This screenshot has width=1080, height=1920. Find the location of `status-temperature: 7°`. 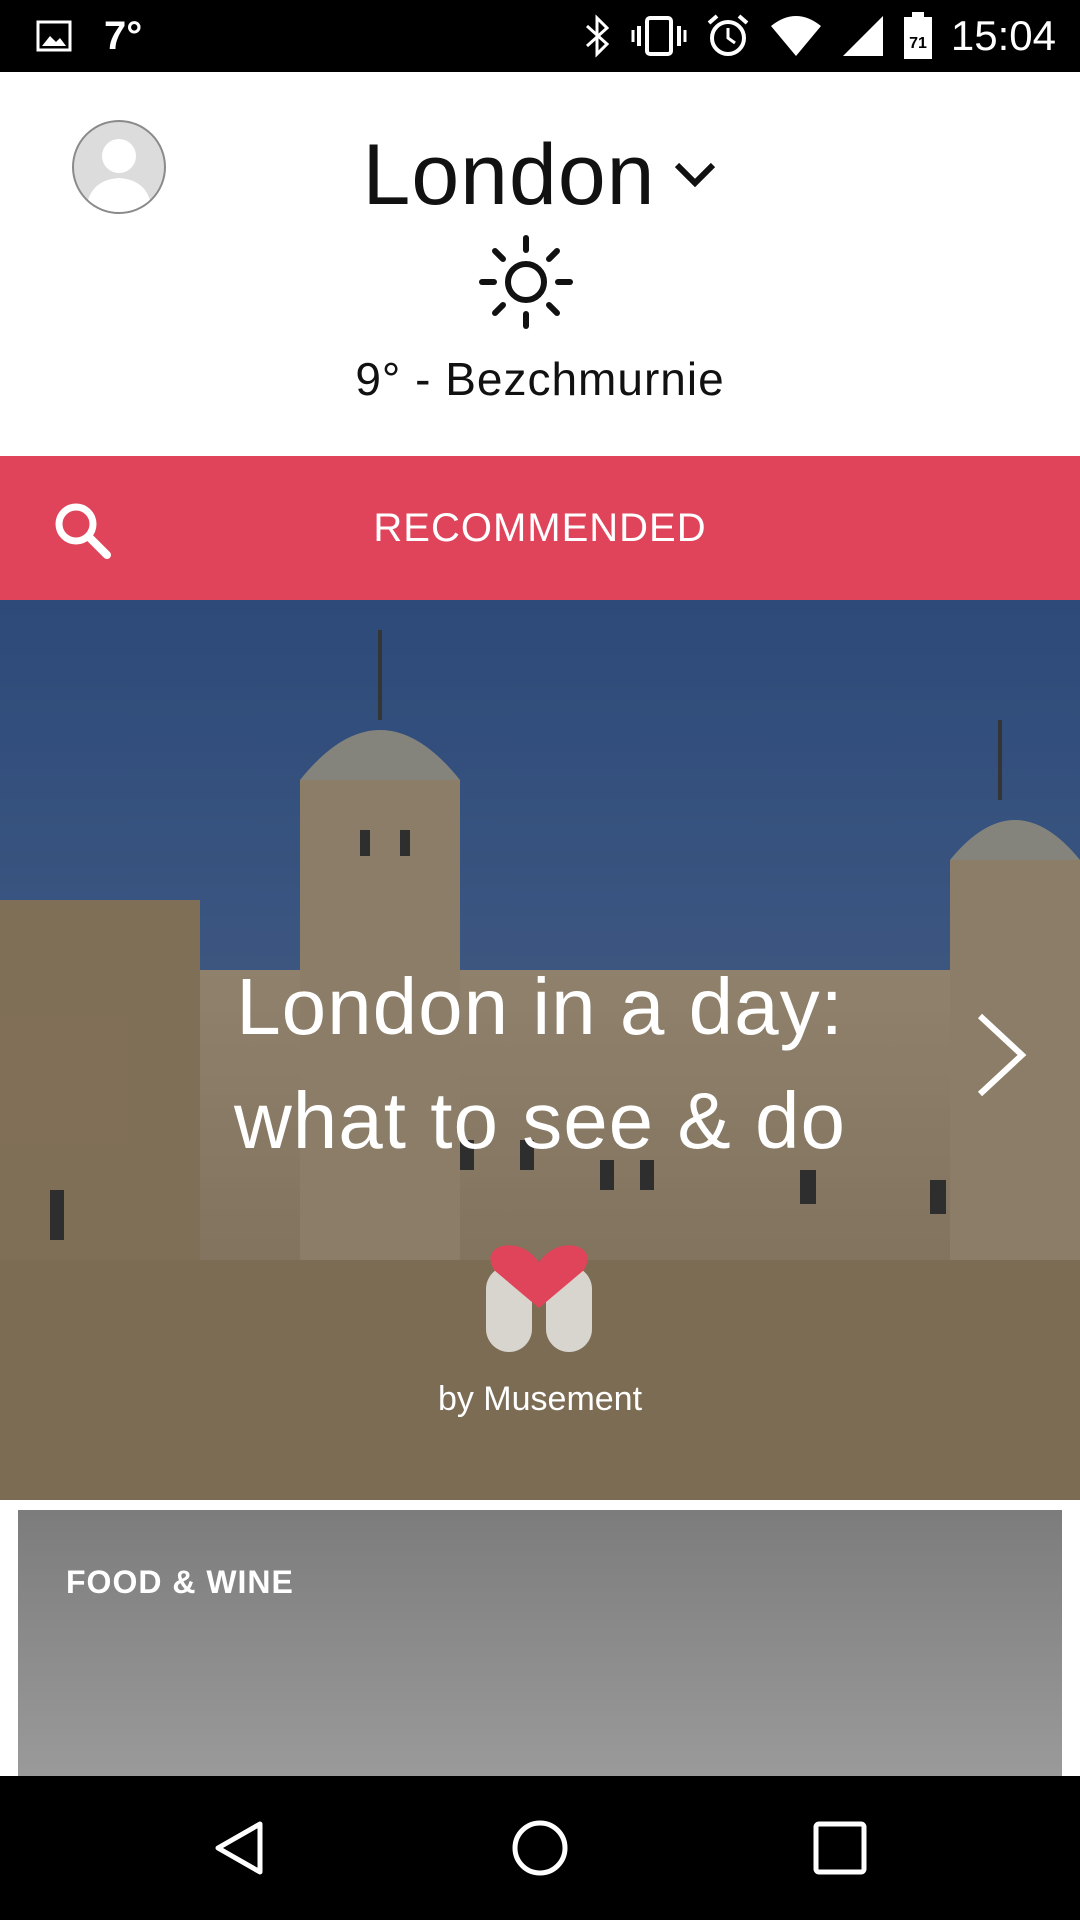

status-temperature: 7° is located at coordinates (123, 35).